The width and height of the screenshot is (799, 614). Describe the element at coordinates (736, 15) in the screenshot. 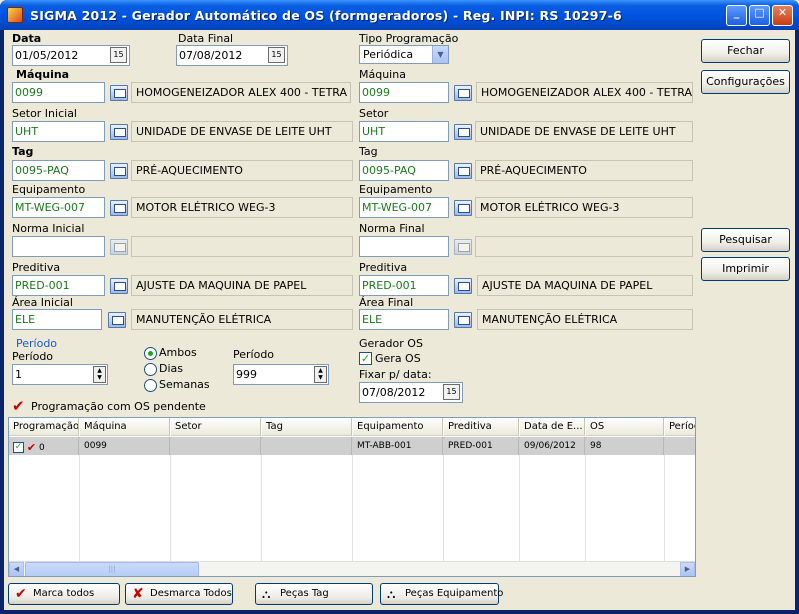

I see `minimize-button: _` at that location.